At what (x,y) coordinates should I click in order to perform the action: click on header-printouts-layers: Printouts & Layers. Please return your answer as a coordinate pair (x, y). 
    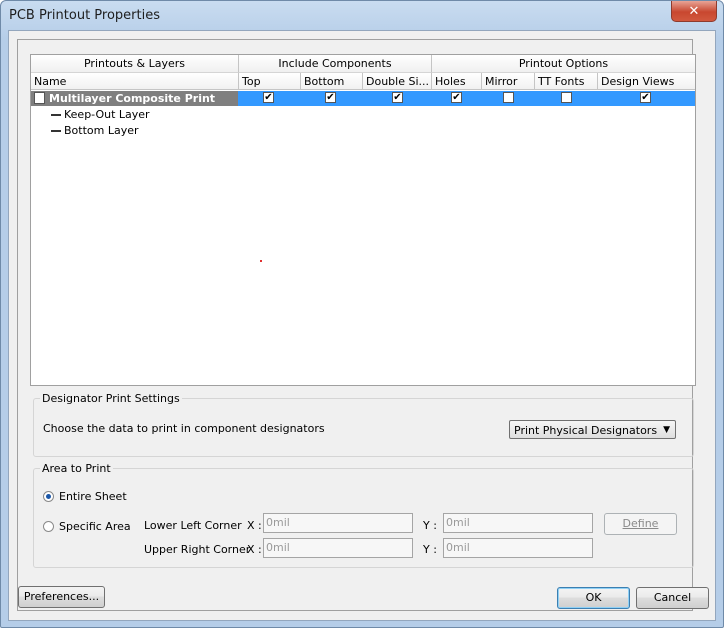
    Looking at the image, I should click on (135, 64).